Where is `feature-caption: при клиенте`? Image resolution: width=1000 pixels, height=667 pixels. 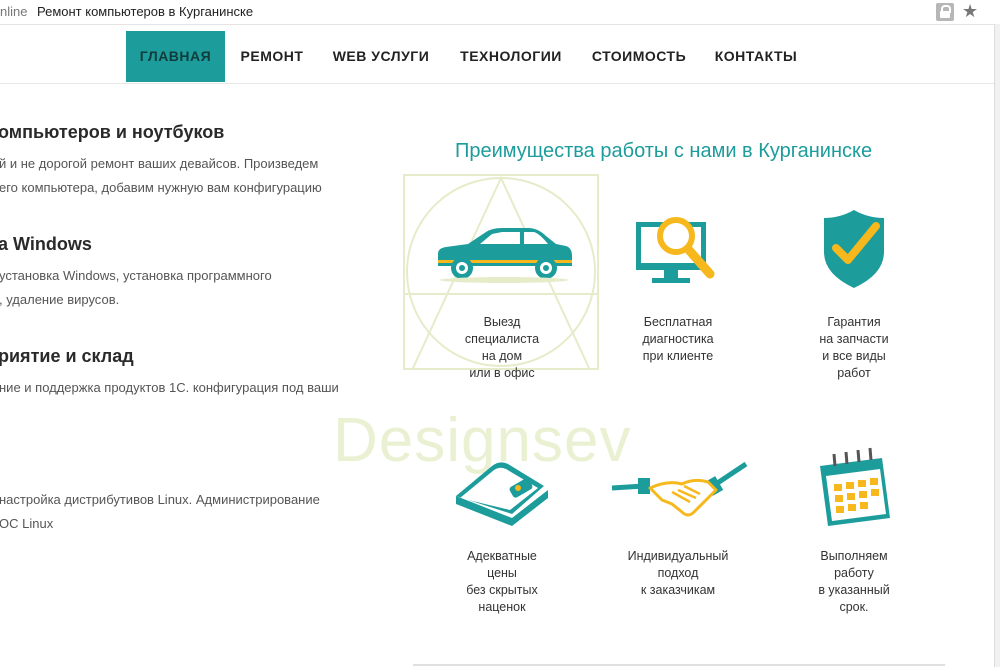
feature-caption: при клиенте is located at coordinates (678, 356).